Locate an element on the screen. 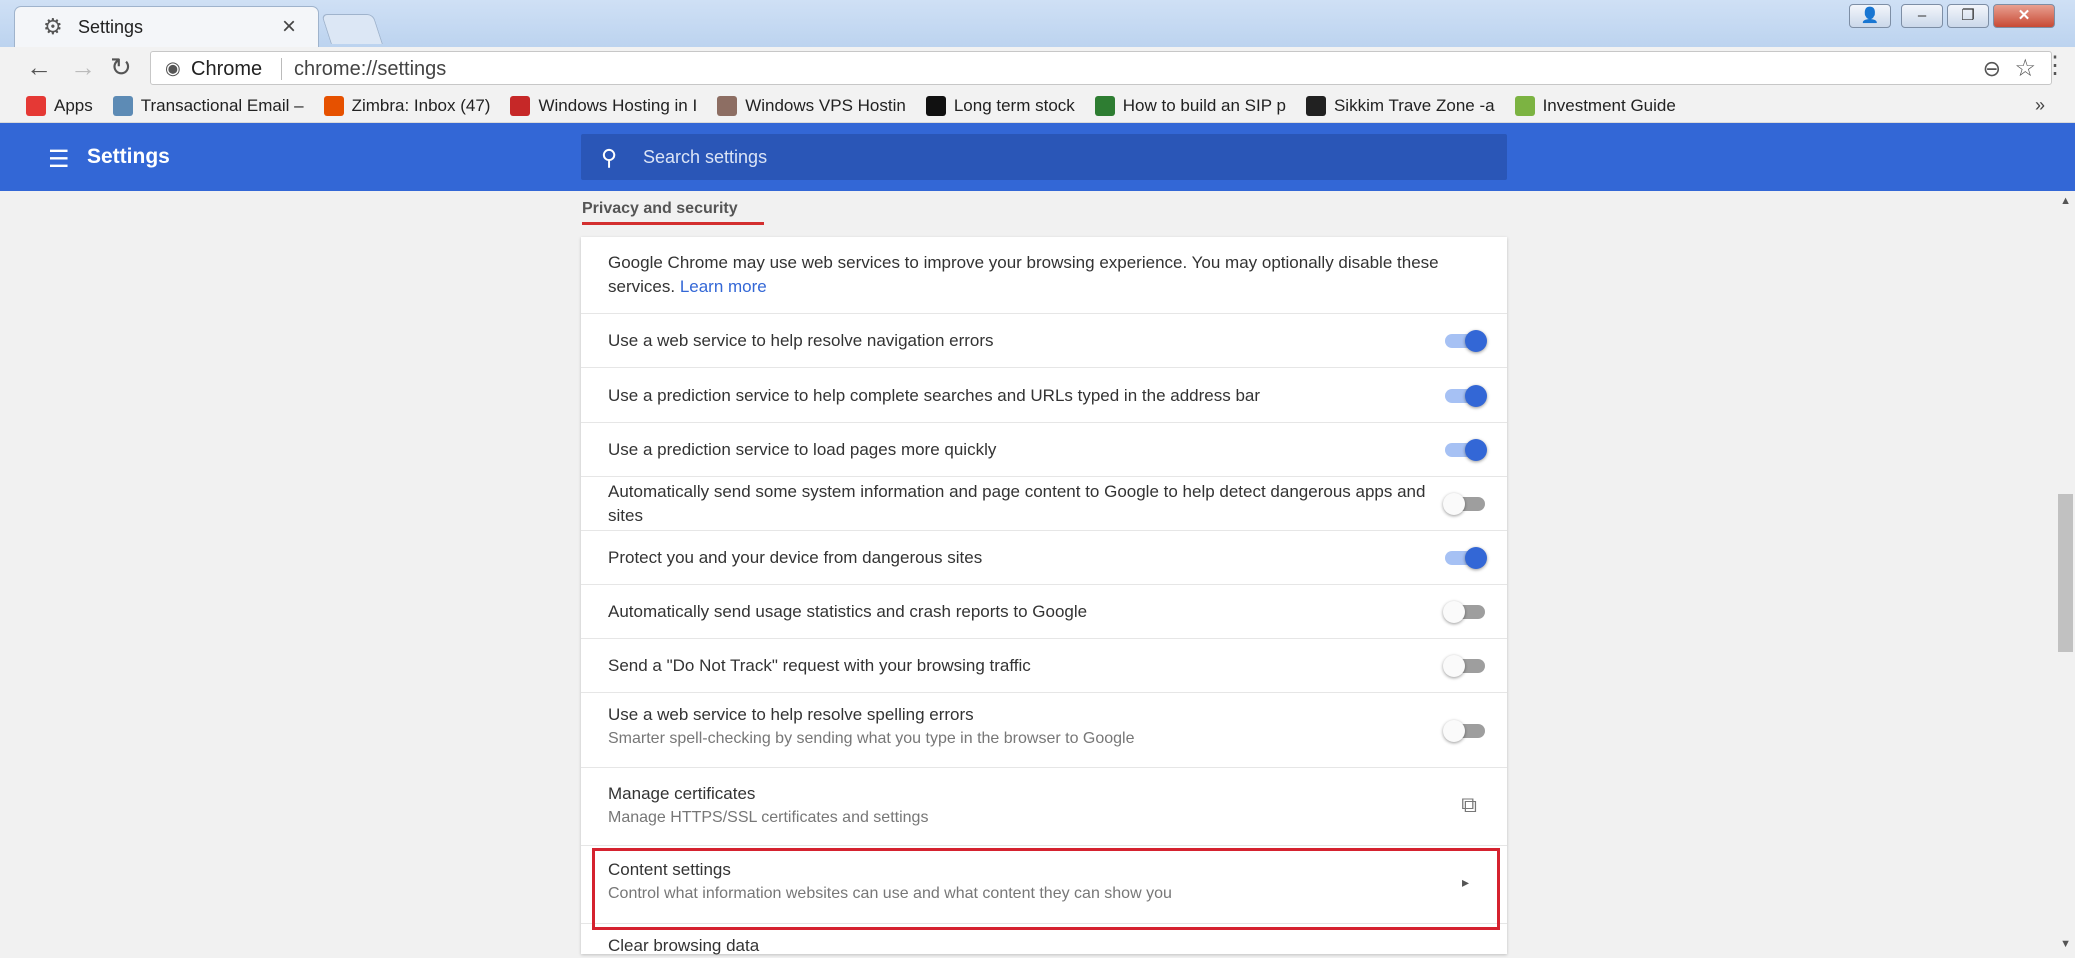  highlight-box is located at coordinates (1046, 889).